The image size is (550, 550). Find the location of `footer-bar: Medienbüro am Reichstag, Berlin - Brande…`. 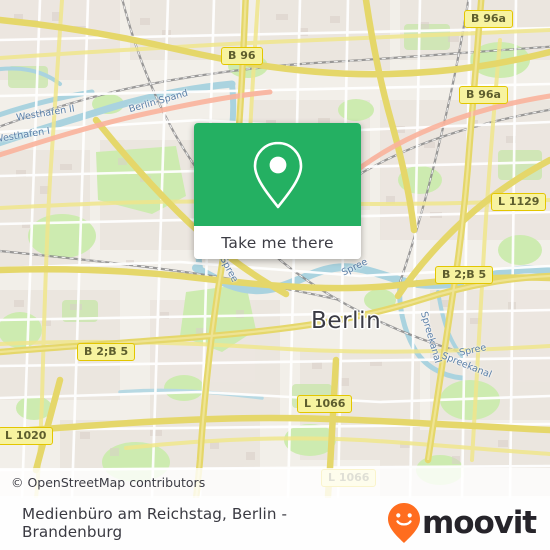

footer-bar: Medienbüro am Reichstag, Berlin - Brande… is located at coordinates (275, 523).